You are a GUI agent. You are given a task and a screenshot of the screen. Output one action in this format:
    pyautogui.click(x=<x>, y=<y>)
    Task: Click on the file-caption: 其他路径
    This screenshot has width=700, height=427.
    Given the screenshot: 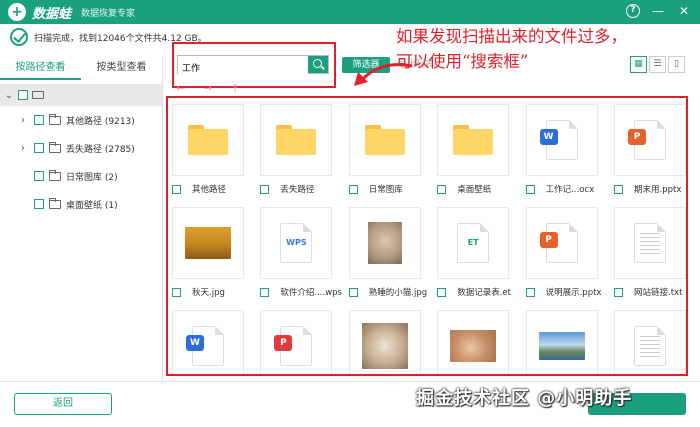 What is the action you would take?
    pyautogui.click(x=208, y=189)
    